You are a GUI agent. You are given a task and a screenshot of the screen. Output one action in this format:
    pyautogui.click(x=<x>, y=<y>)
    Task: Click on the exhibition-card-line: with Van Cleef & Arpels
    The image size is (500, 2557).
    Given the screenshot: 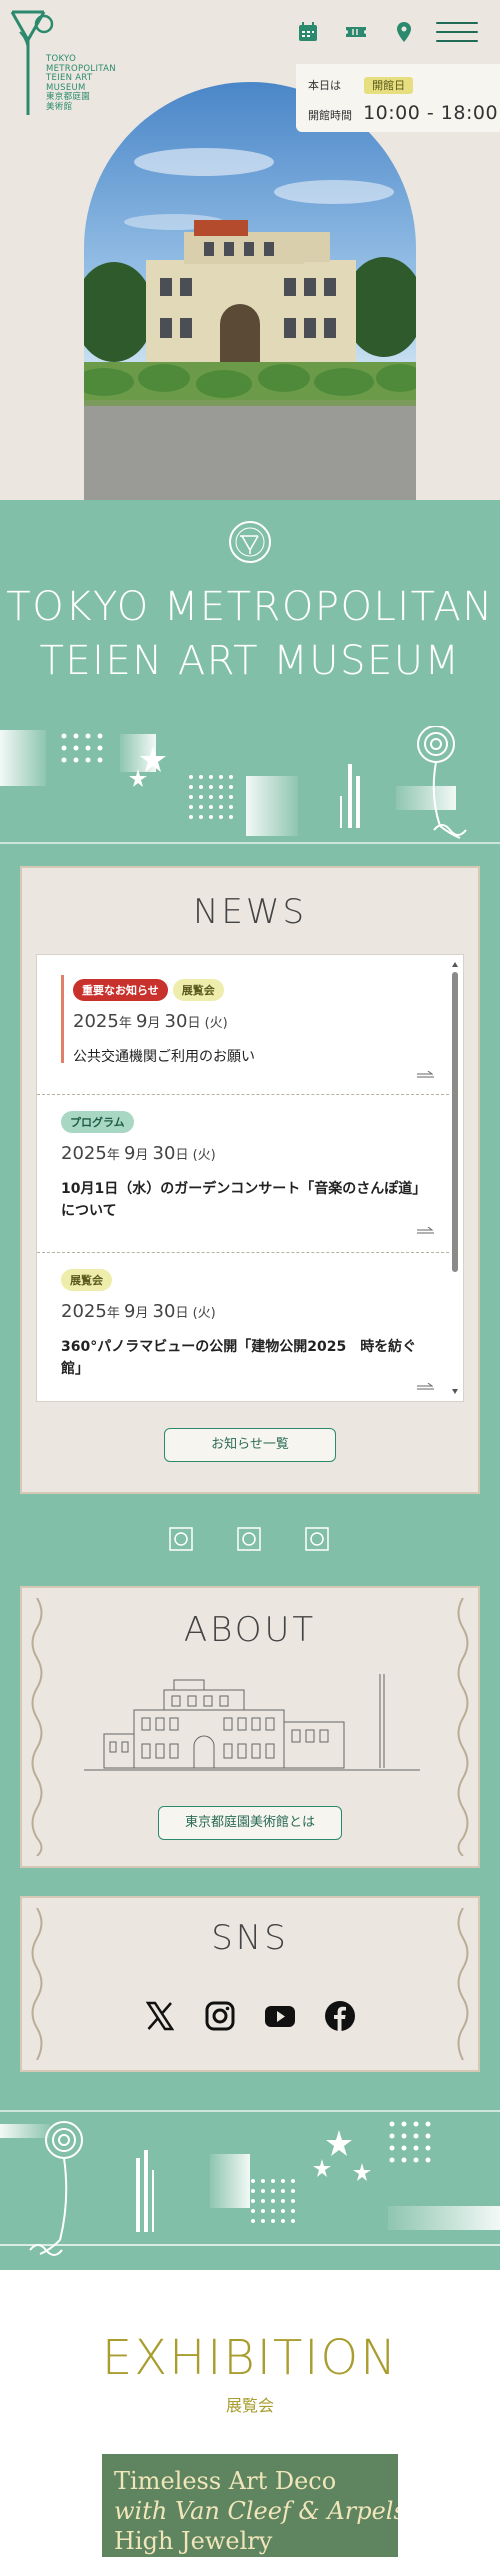 What is the action you would take?
    pyautogui.click(x=256, y=2511)
    